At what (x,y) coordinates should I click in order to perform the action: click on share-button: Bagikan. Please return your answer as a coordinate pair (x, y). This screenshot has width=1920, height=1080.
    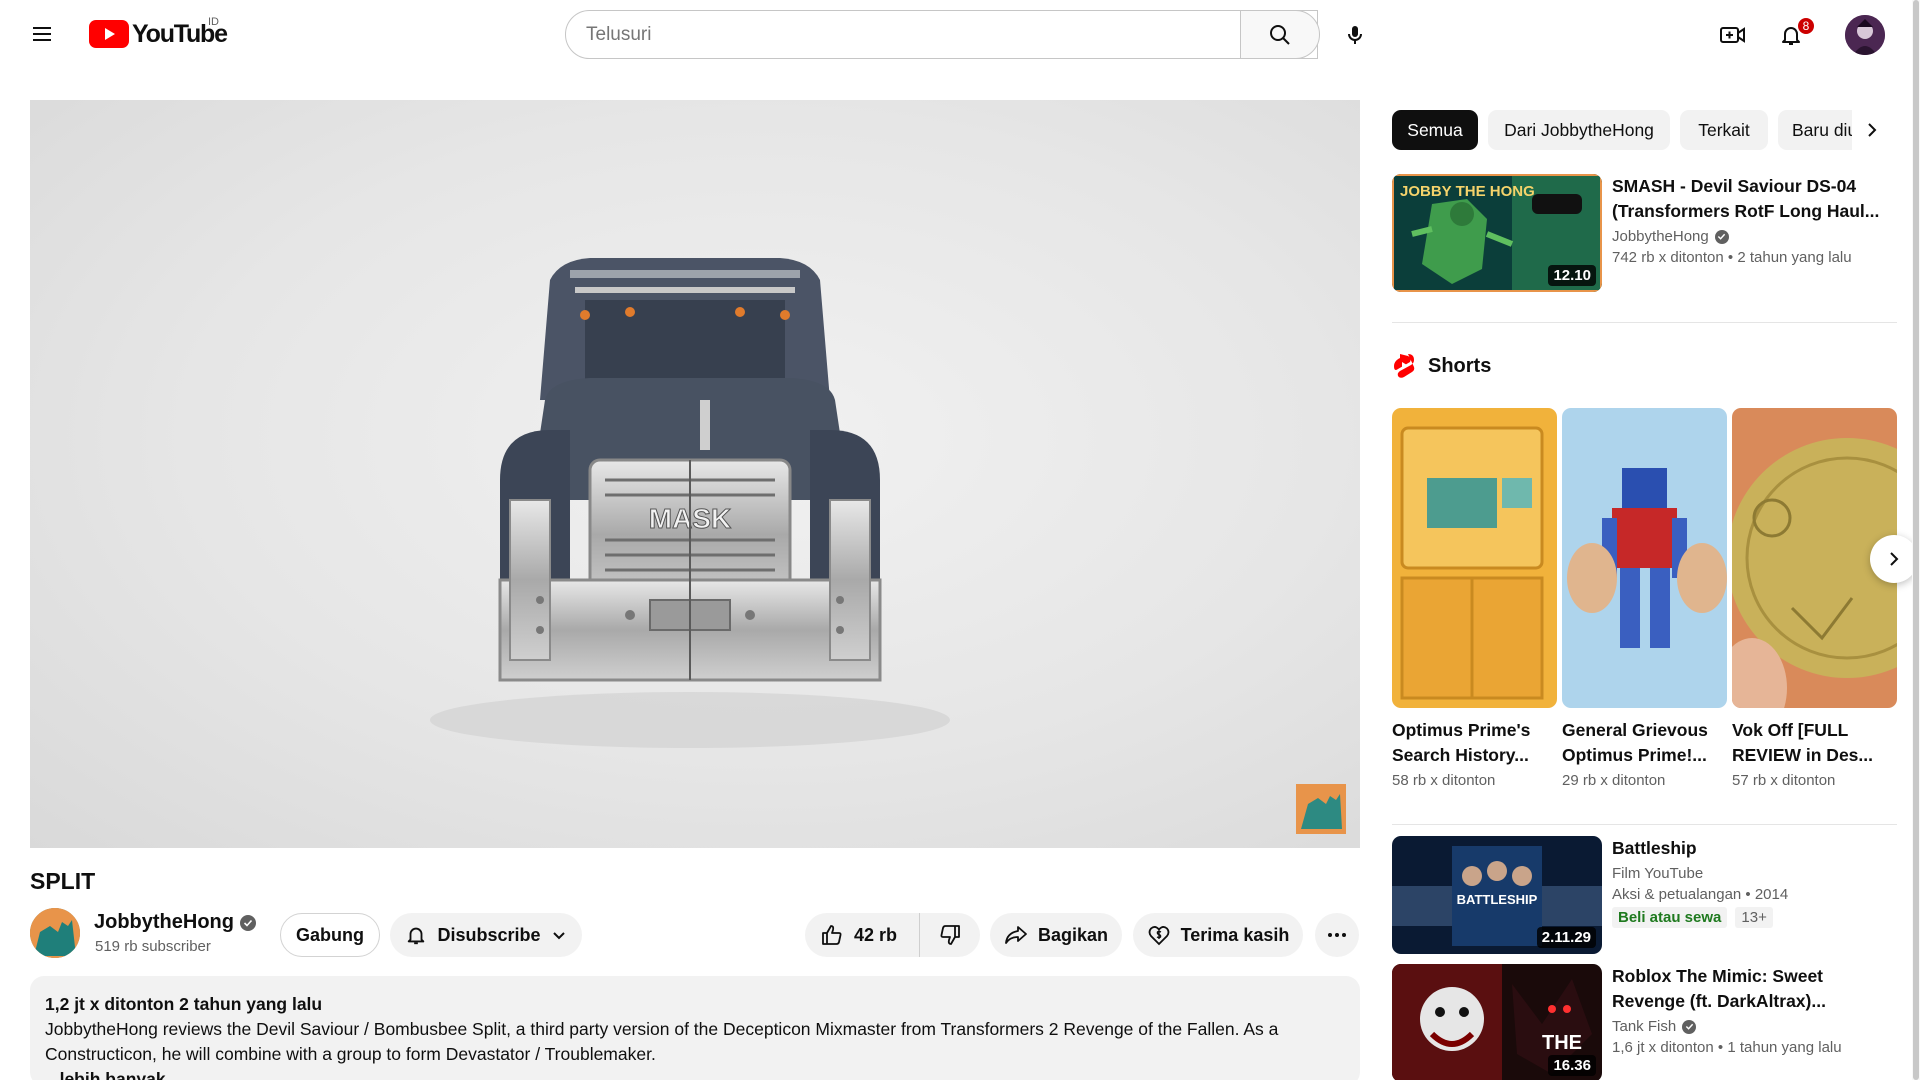
    Looking at the image, I should click on (1056, 935).